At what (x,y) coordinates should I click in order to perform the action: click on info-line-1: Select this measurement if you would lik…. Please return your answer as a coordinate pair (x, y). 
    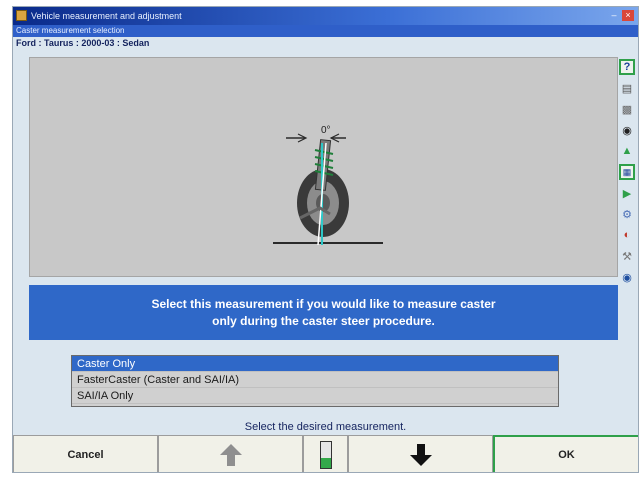
    Looking at the image, I should click on (323, 303).